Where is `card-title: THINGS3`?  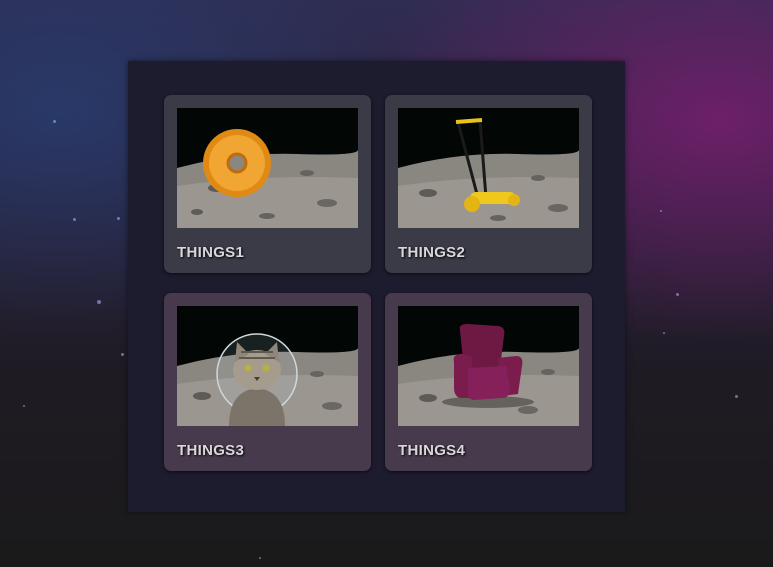 card-title: THINGS3 is located at coordinates (211, 450).